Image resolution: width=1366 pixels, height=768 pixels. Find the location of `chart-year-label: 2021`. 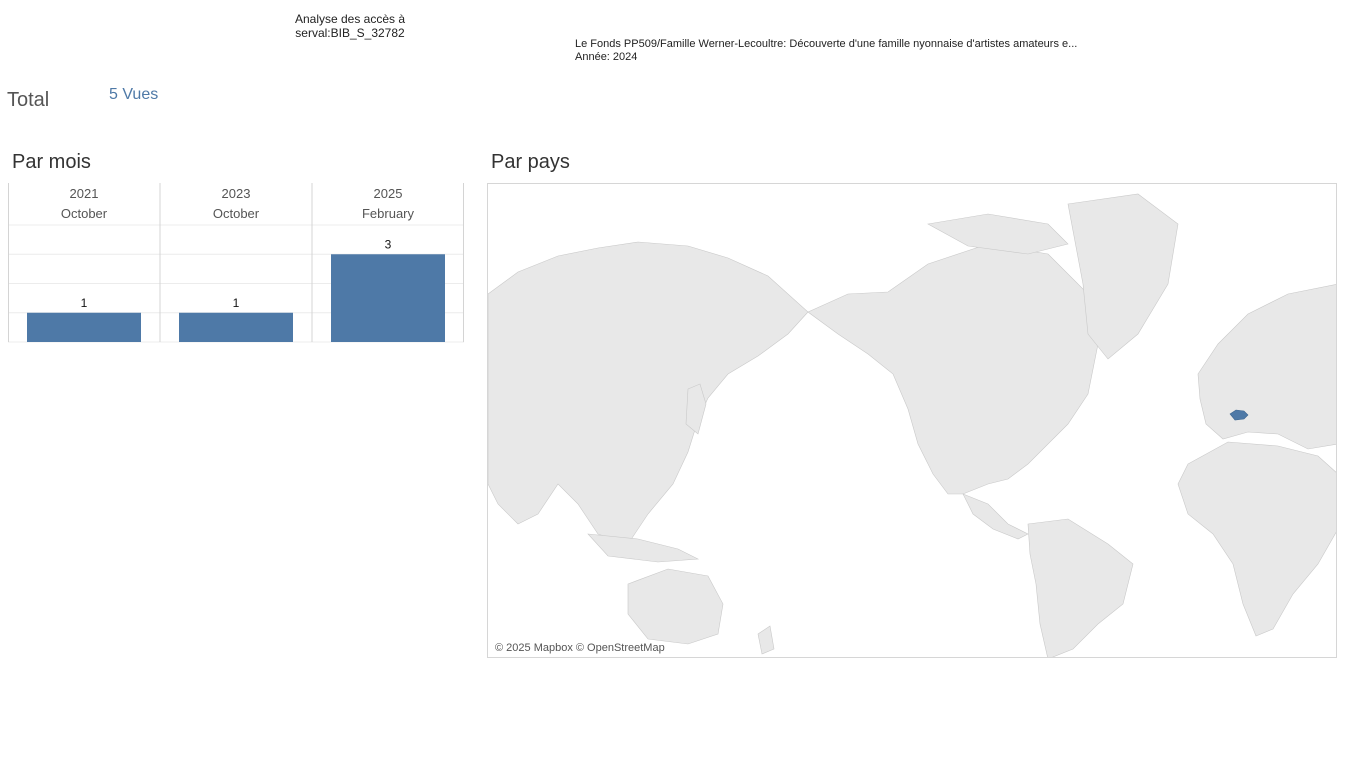

chart-year-label: 2021 is located at coordinates (84, 193).